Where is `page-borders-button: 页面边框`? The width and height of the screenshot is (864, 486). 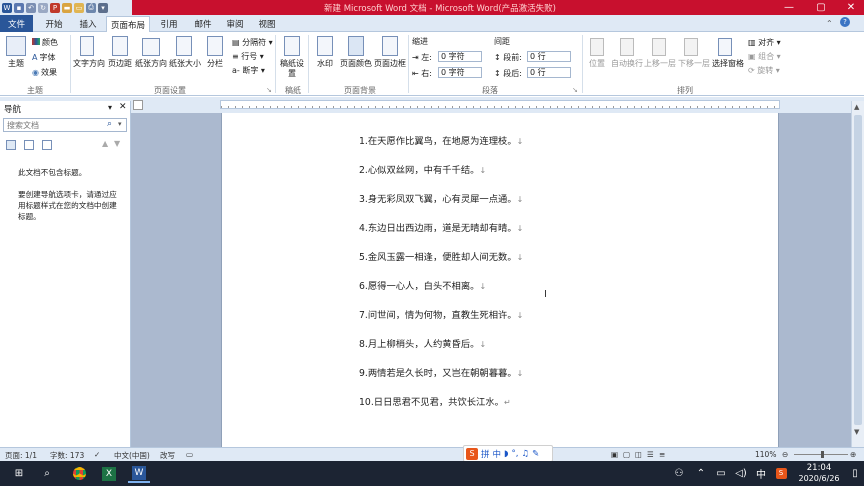
page-borders-button: 页面边框 is located at coordinates (390, 64).